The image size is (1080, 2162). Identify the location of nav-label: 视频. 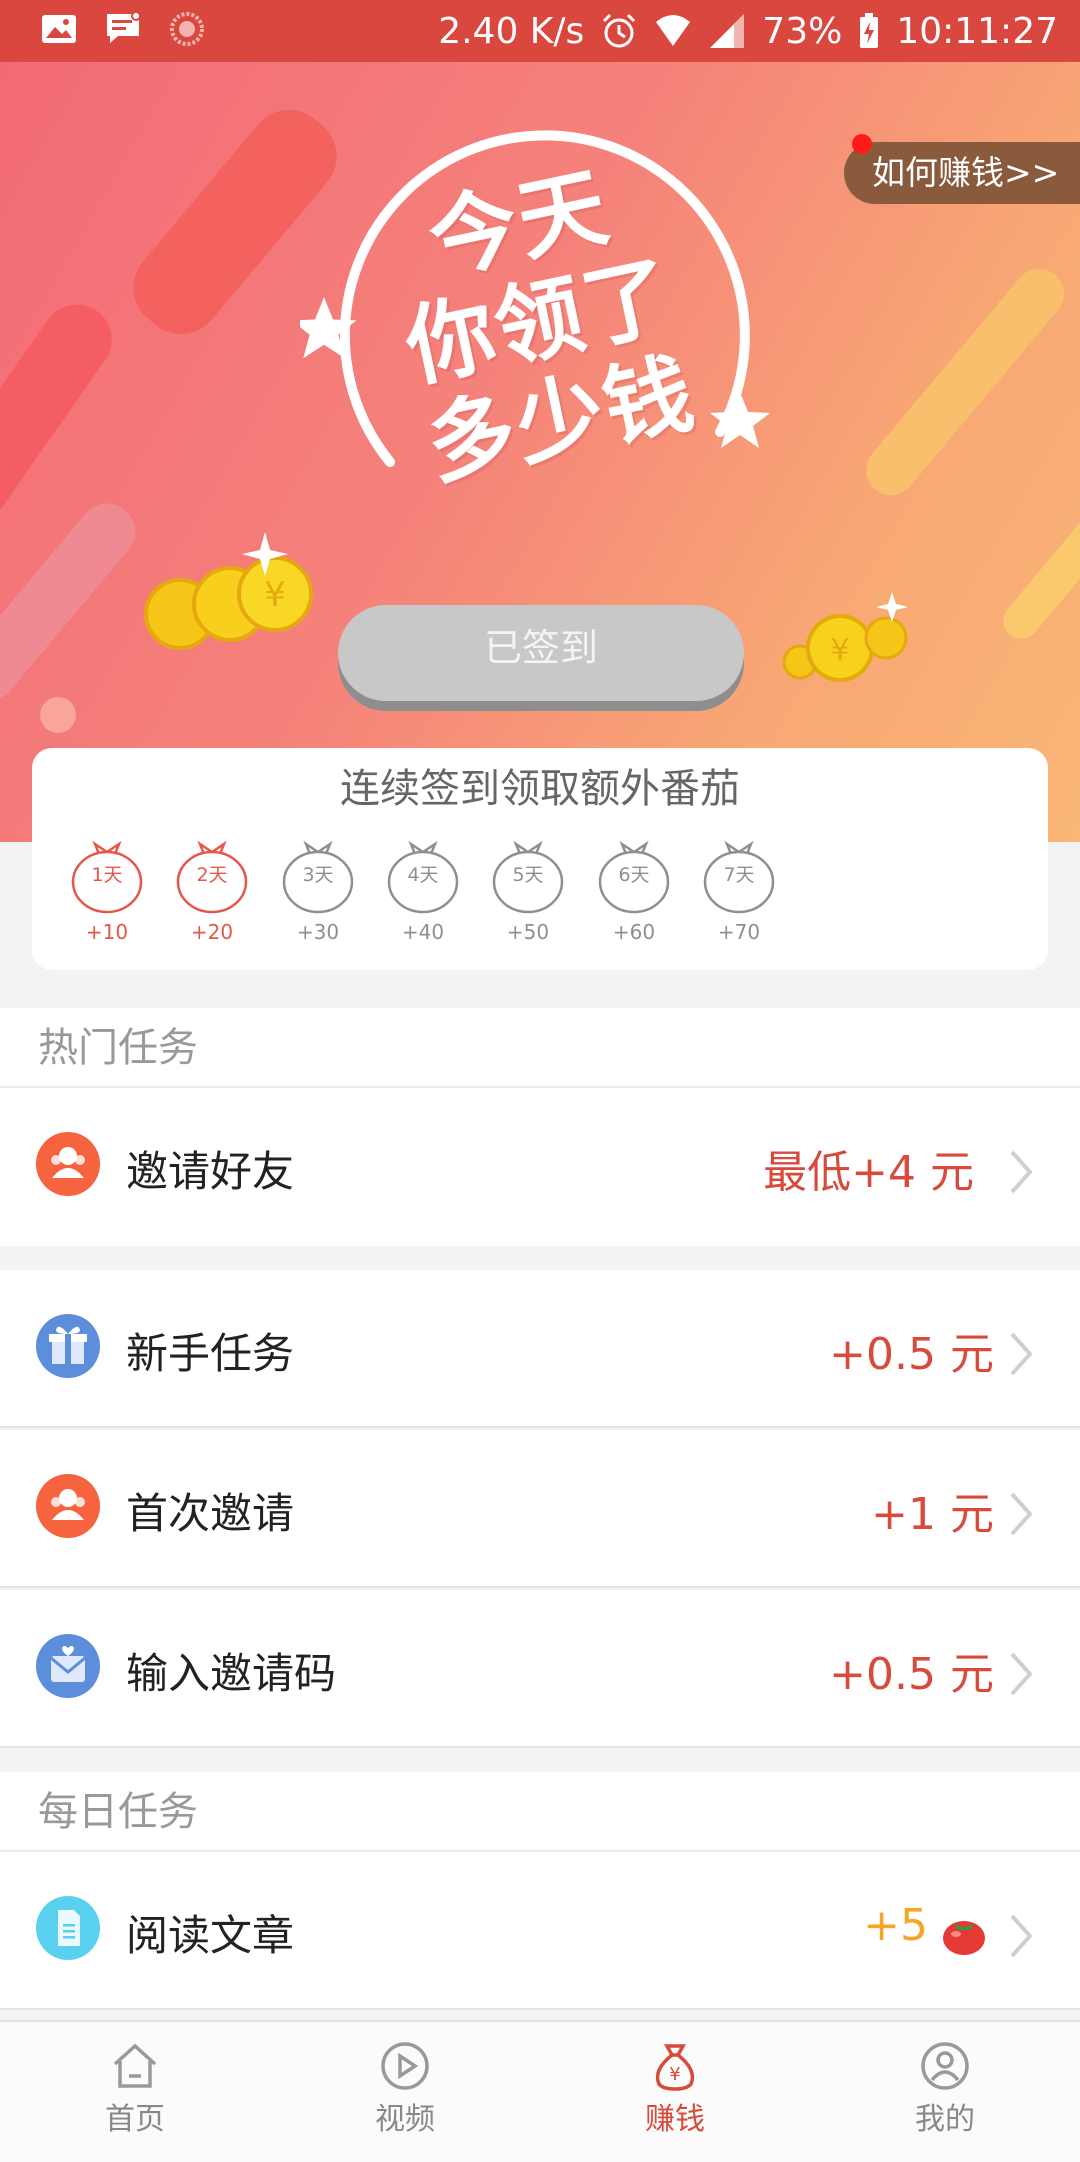
(405, 2119).